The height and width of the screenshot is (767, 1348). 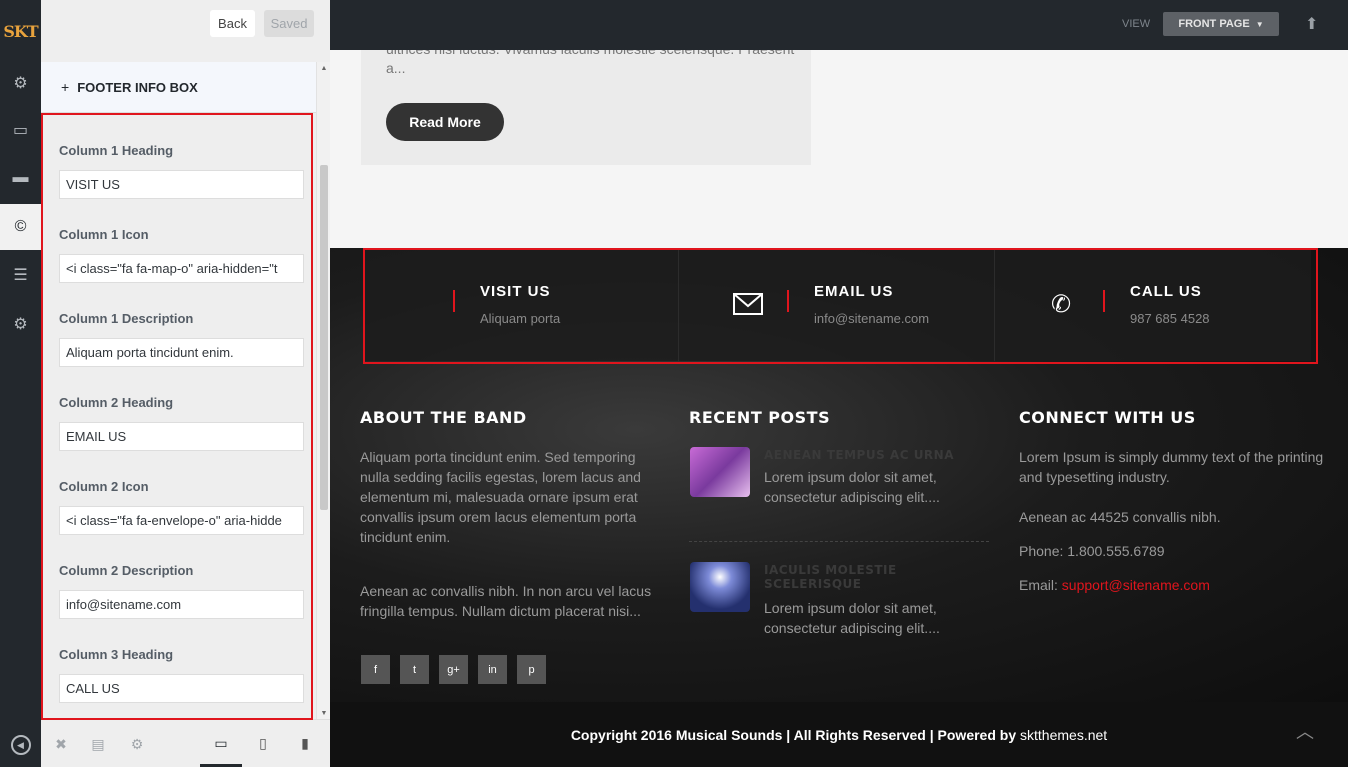 What do you see at coordinates (185, 743) in the screenshot?
I see `panel-footer: ✖ ▤ ⚙ ▭ ▯ ▮` at bounding box center [185, 743].